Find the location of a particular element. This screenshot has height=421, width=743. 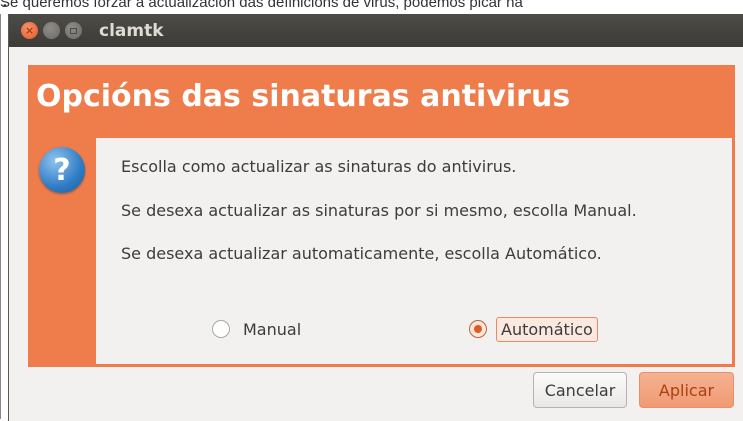

question-icon: ? is located at coordinates (62, 170).